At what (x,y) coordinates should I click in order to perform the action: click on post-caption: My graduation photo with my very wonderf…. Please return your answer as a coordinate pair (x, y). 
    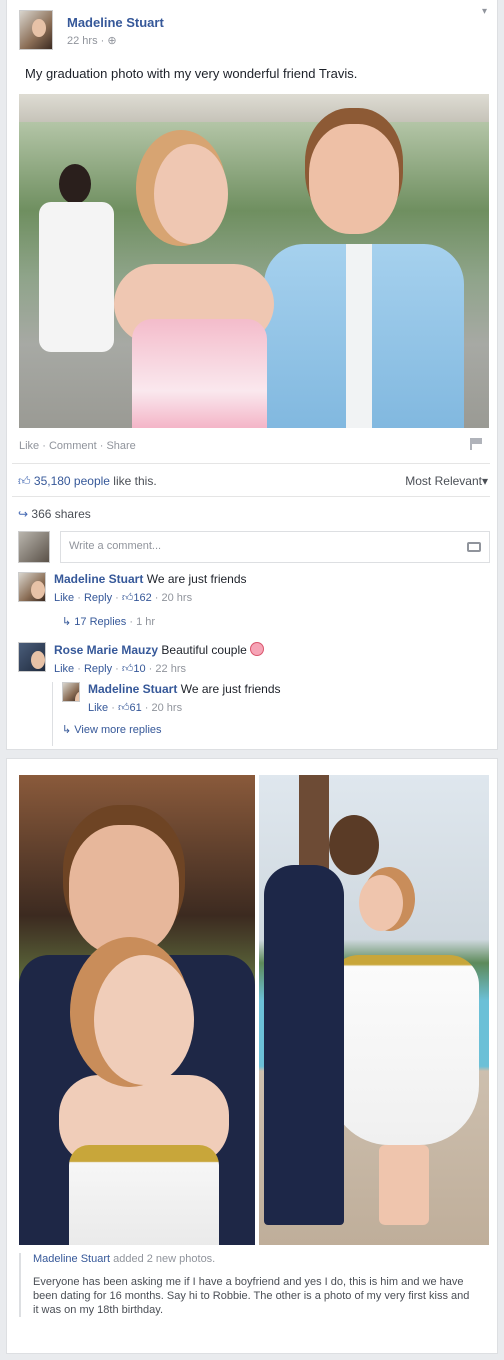
    Looking at the image, I should click on (191, 73).